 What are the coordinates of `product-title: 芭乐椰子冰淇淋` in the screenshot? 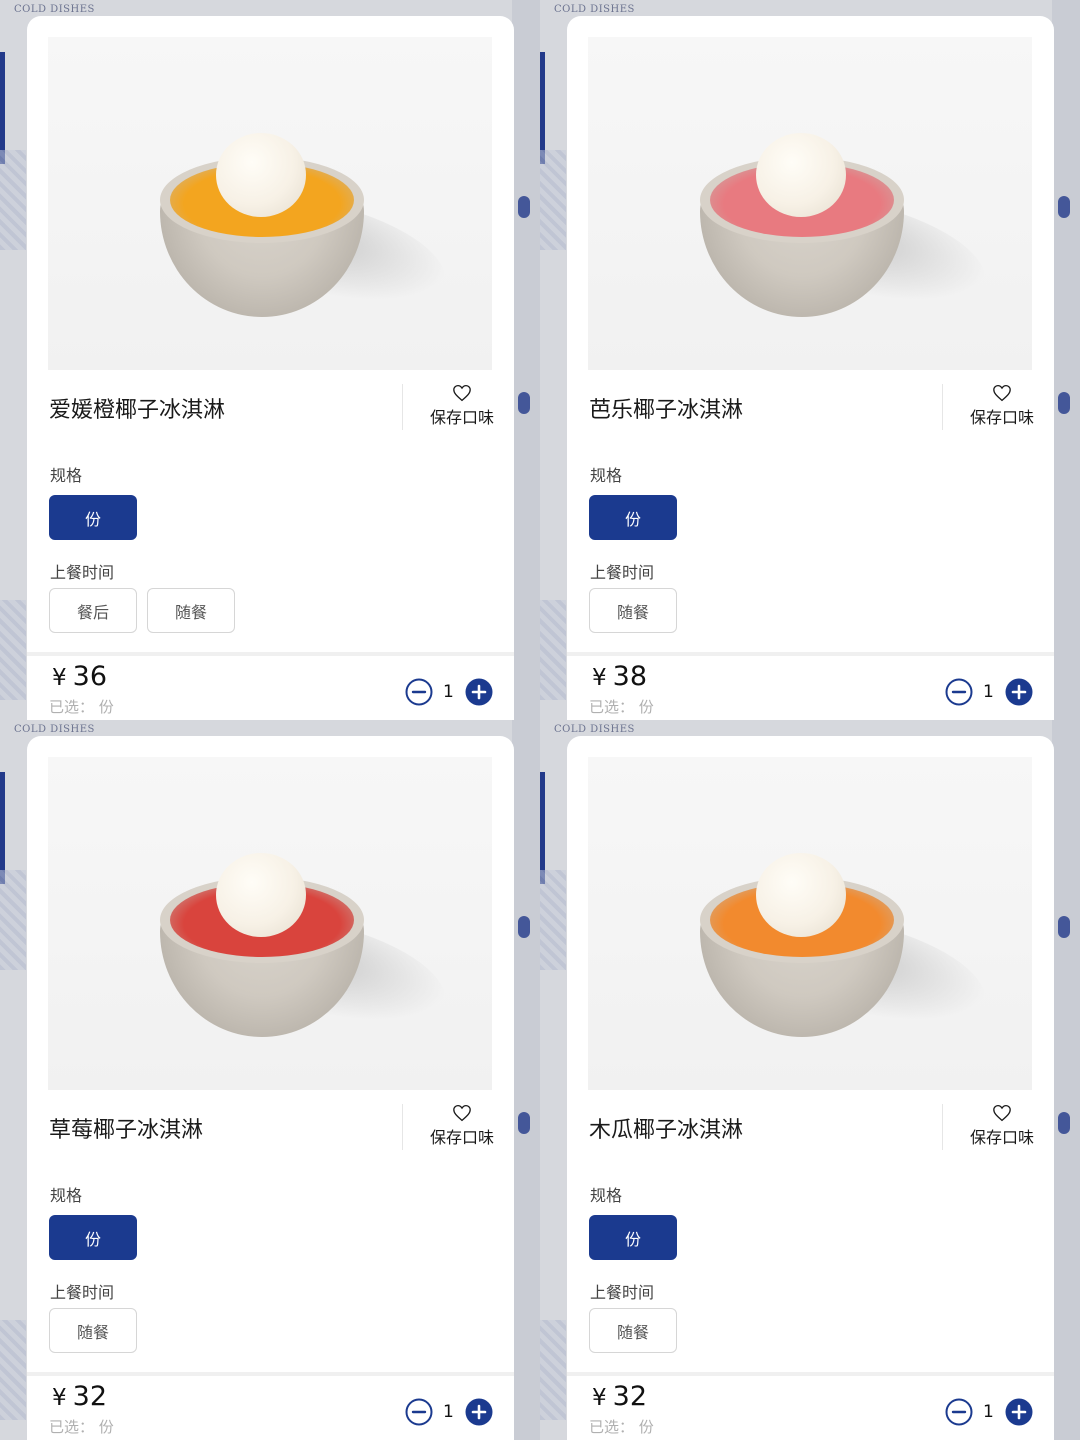 It's located at (666, 410).